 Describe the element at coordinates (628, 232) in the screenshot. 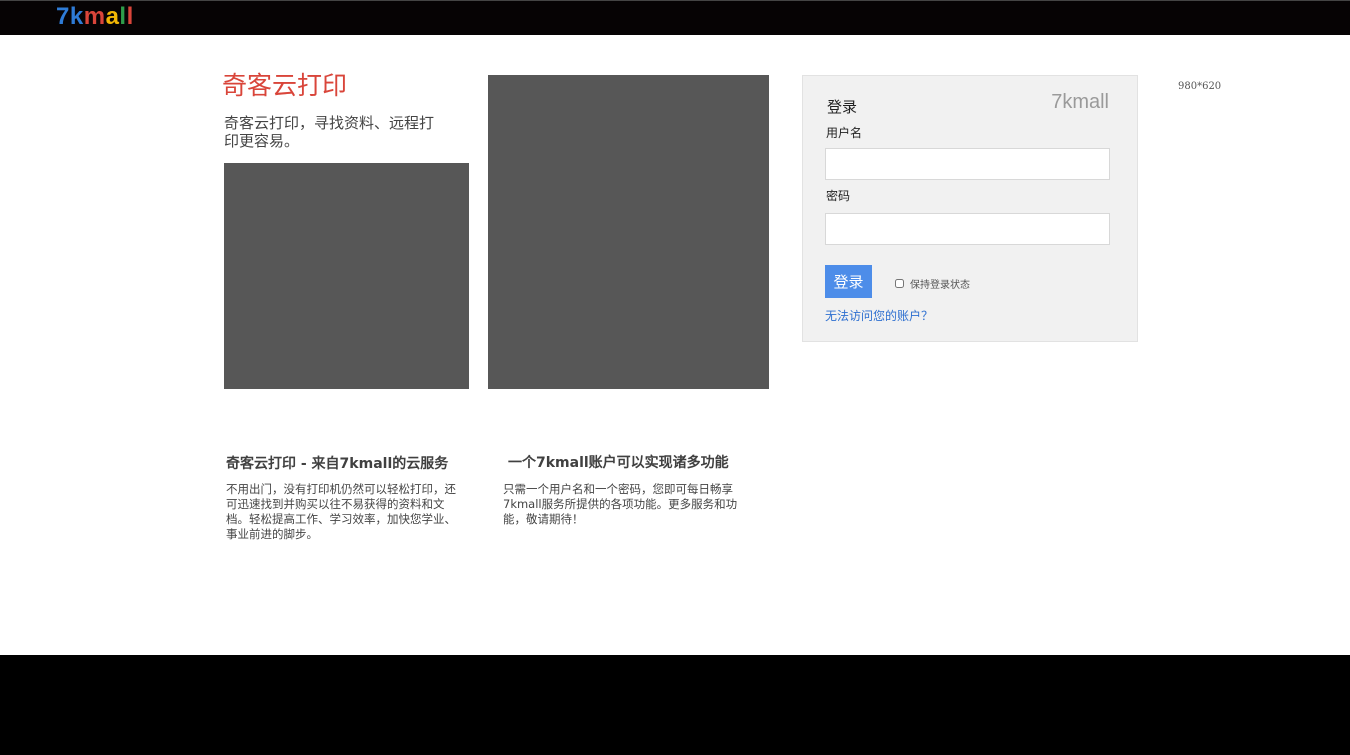

I see `hero-image-middle` at that location.